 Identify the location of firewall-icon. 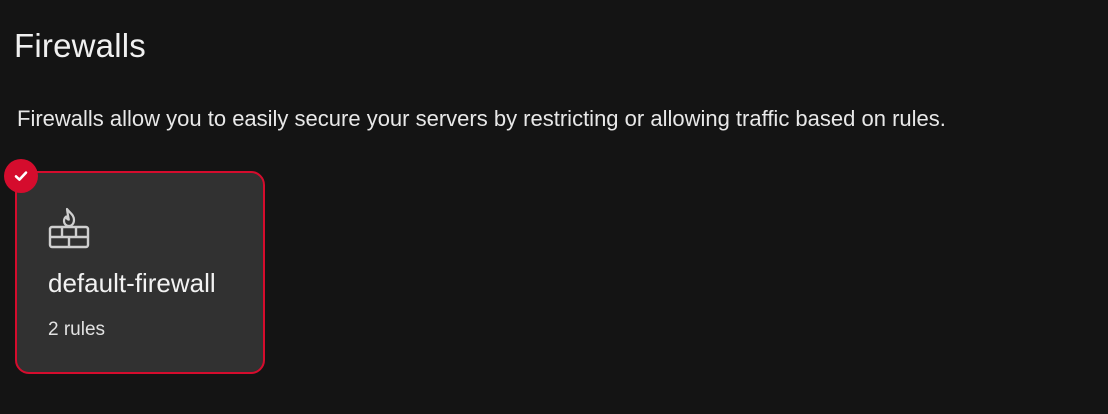
(69, 228).